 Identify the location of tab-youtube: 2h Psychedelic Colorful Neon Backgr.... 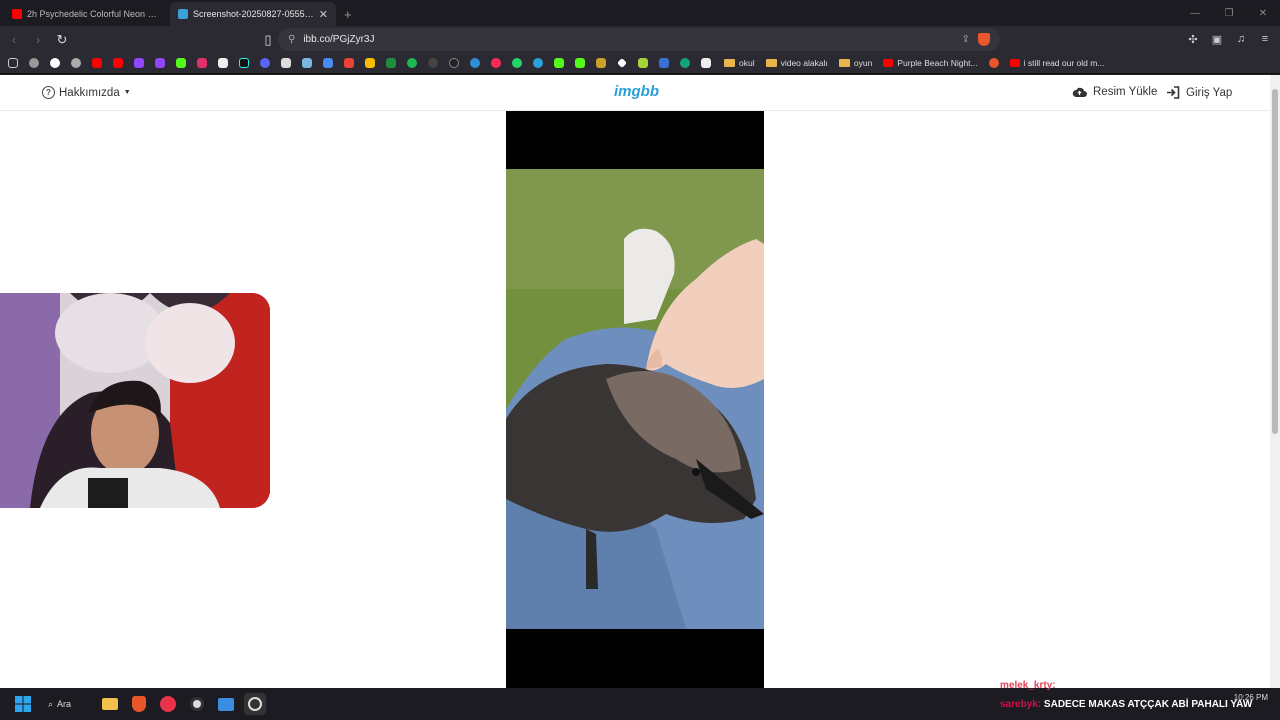
(87, 14).